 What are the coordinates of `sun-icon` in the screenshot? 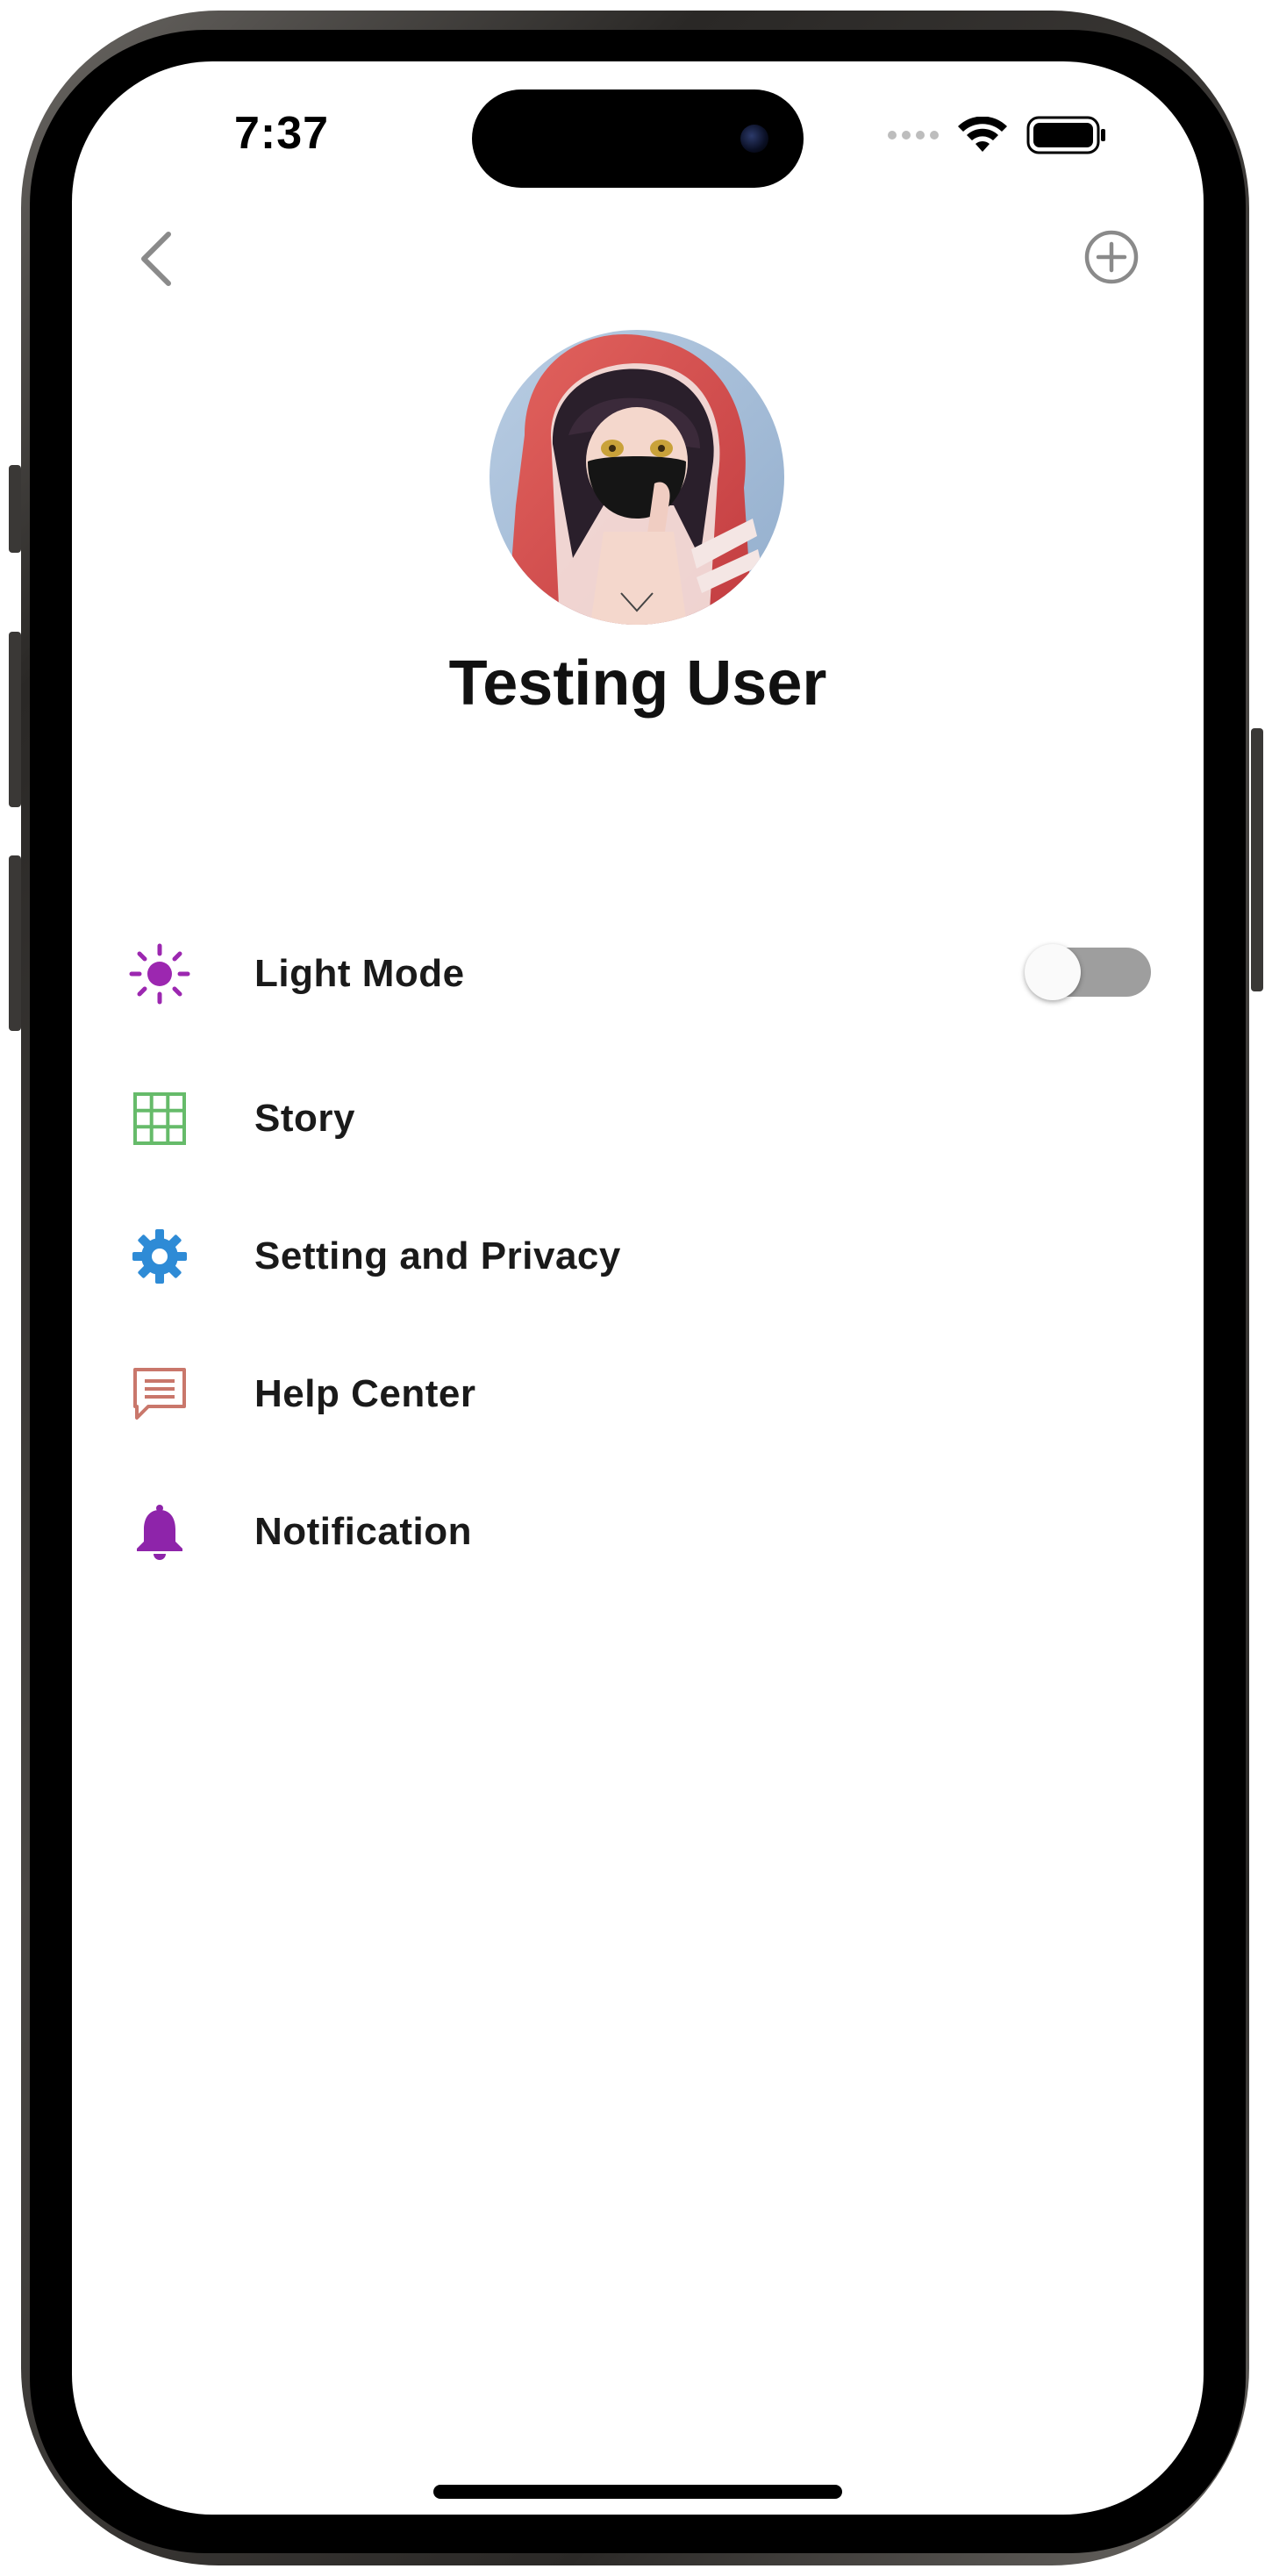 It's located at (160, 974).